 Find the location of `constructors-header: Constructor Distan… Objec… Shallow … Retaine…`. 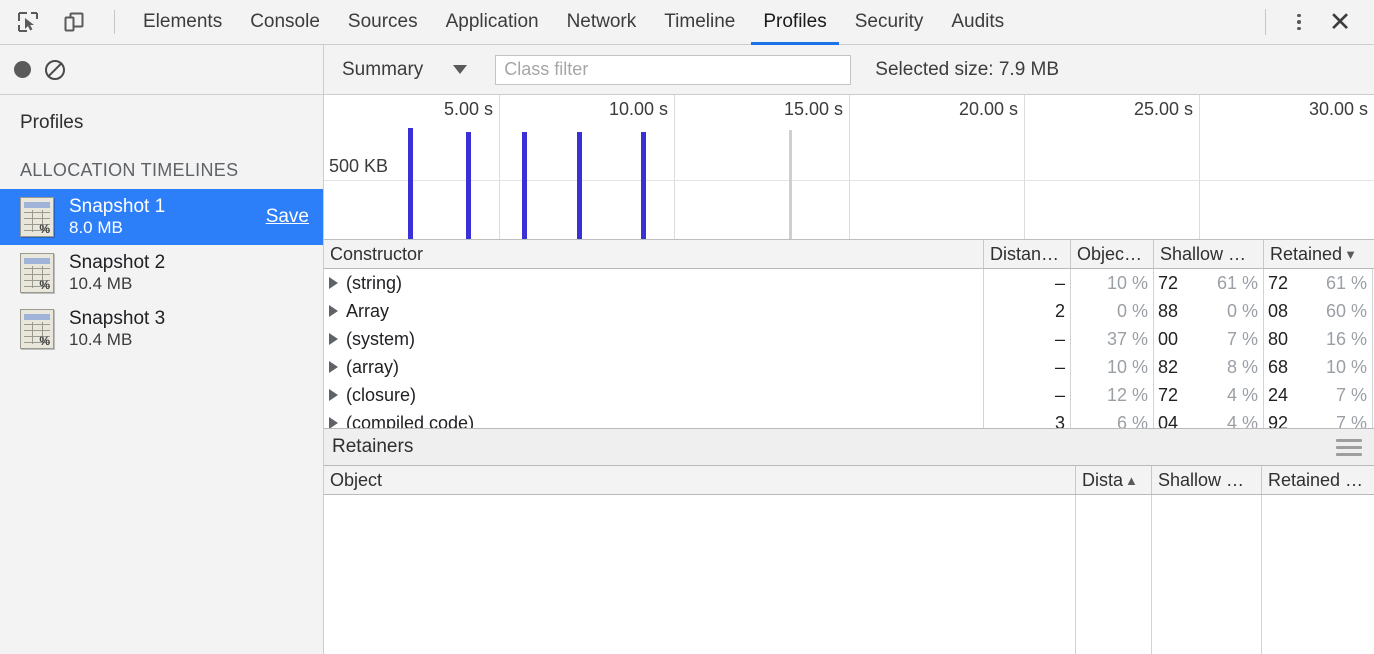

constructors-header: Constructor Distan… Objec… Shallow … Retaine… is located at coordinates (849, 254).